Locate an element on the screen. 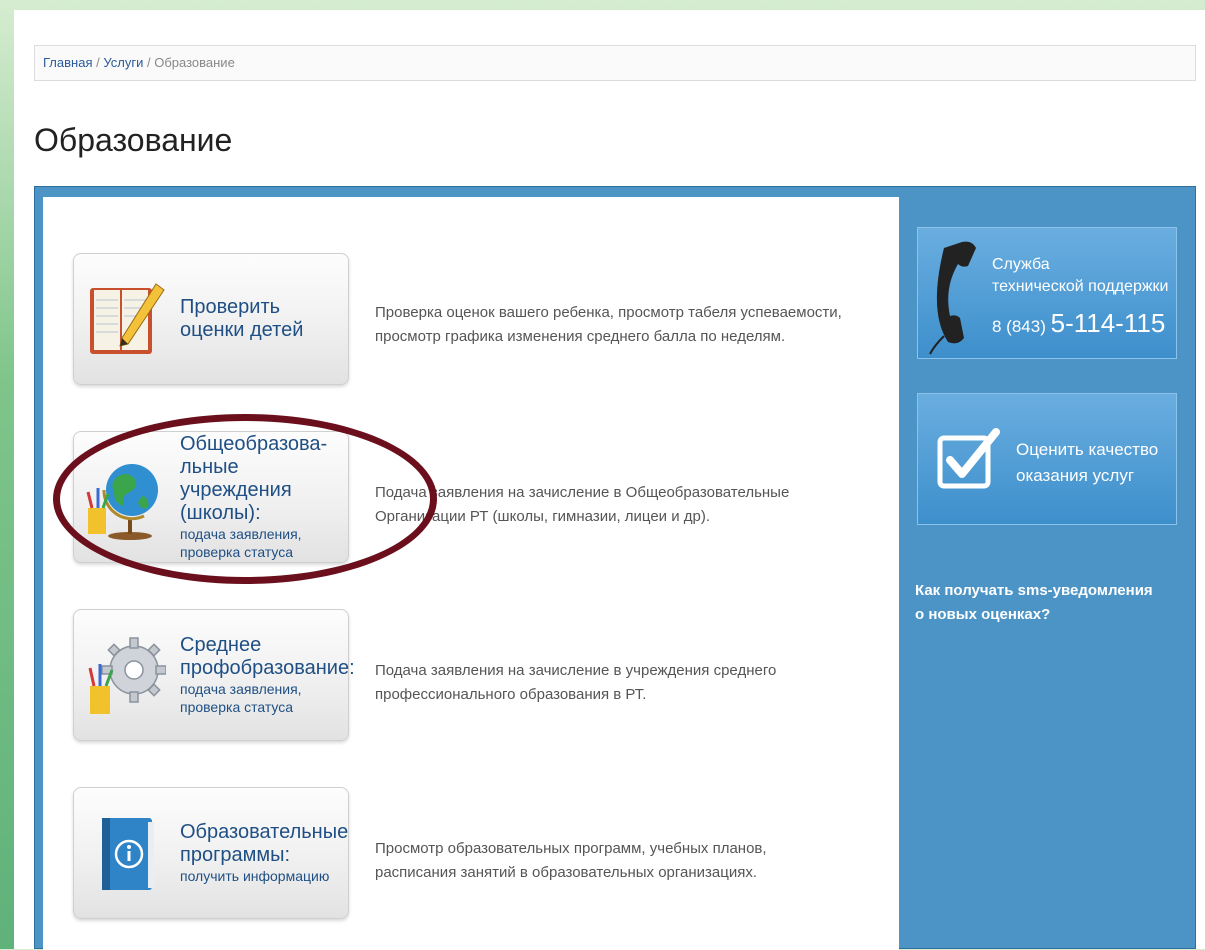  telephone-icon is located at coordinates (952, 298).